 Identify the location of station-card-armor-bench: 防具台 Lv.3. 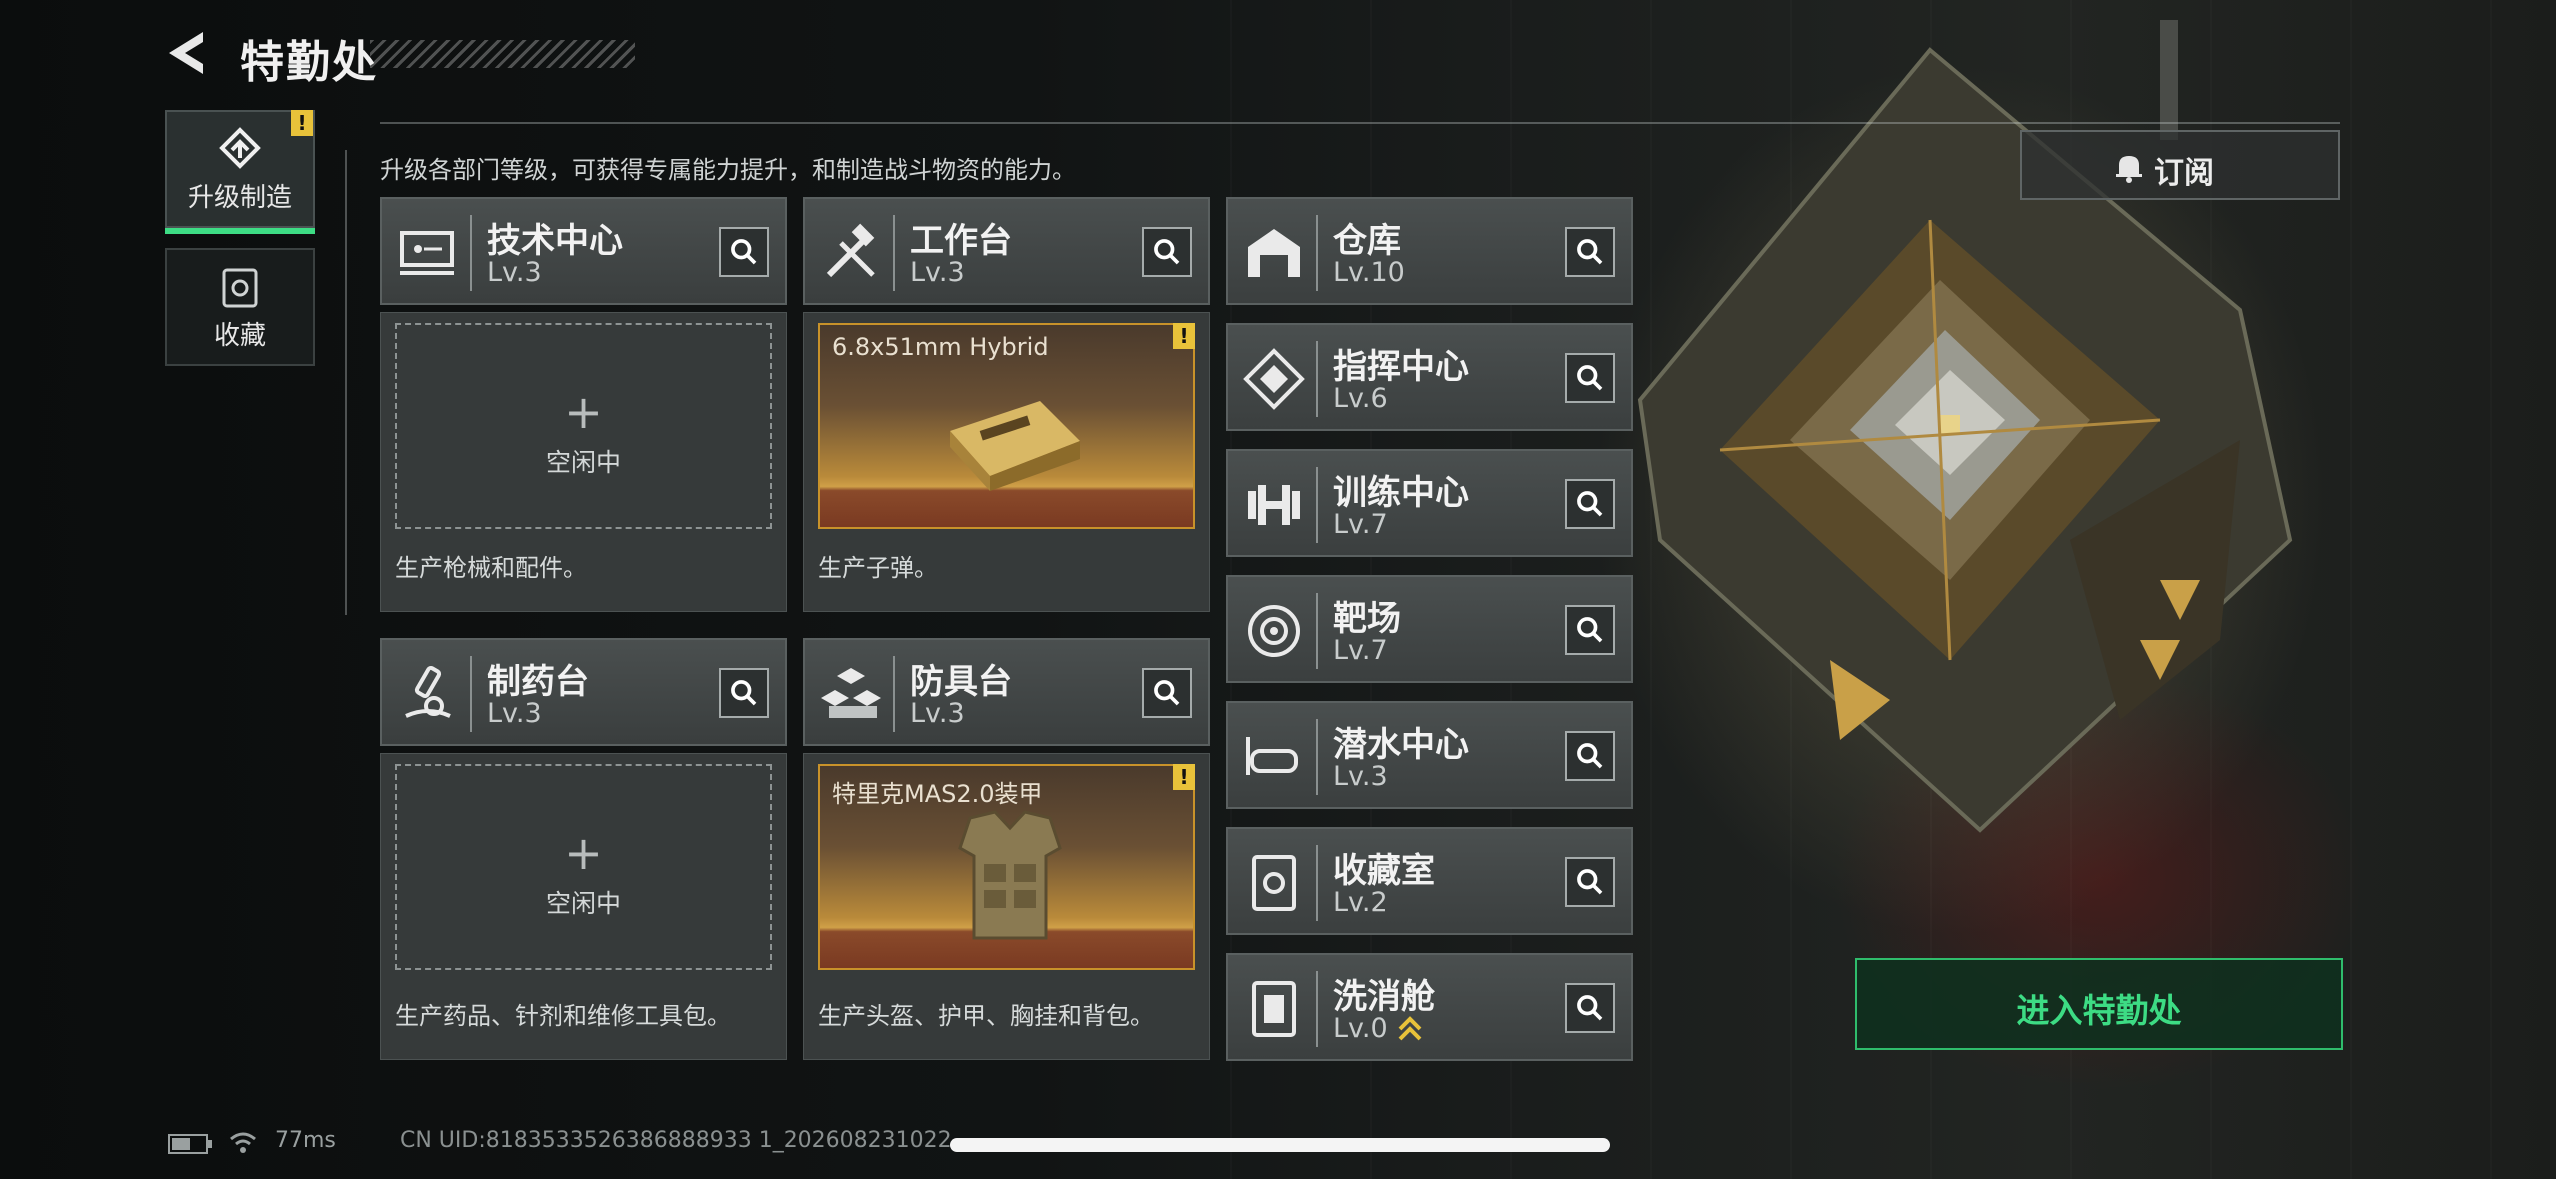
(1006, 692).